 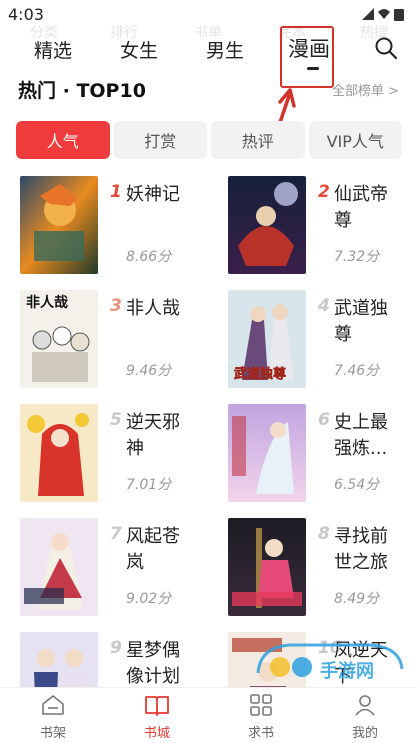 I want to click on nav-bookshelf: 书架, so click(x=53, y=717).